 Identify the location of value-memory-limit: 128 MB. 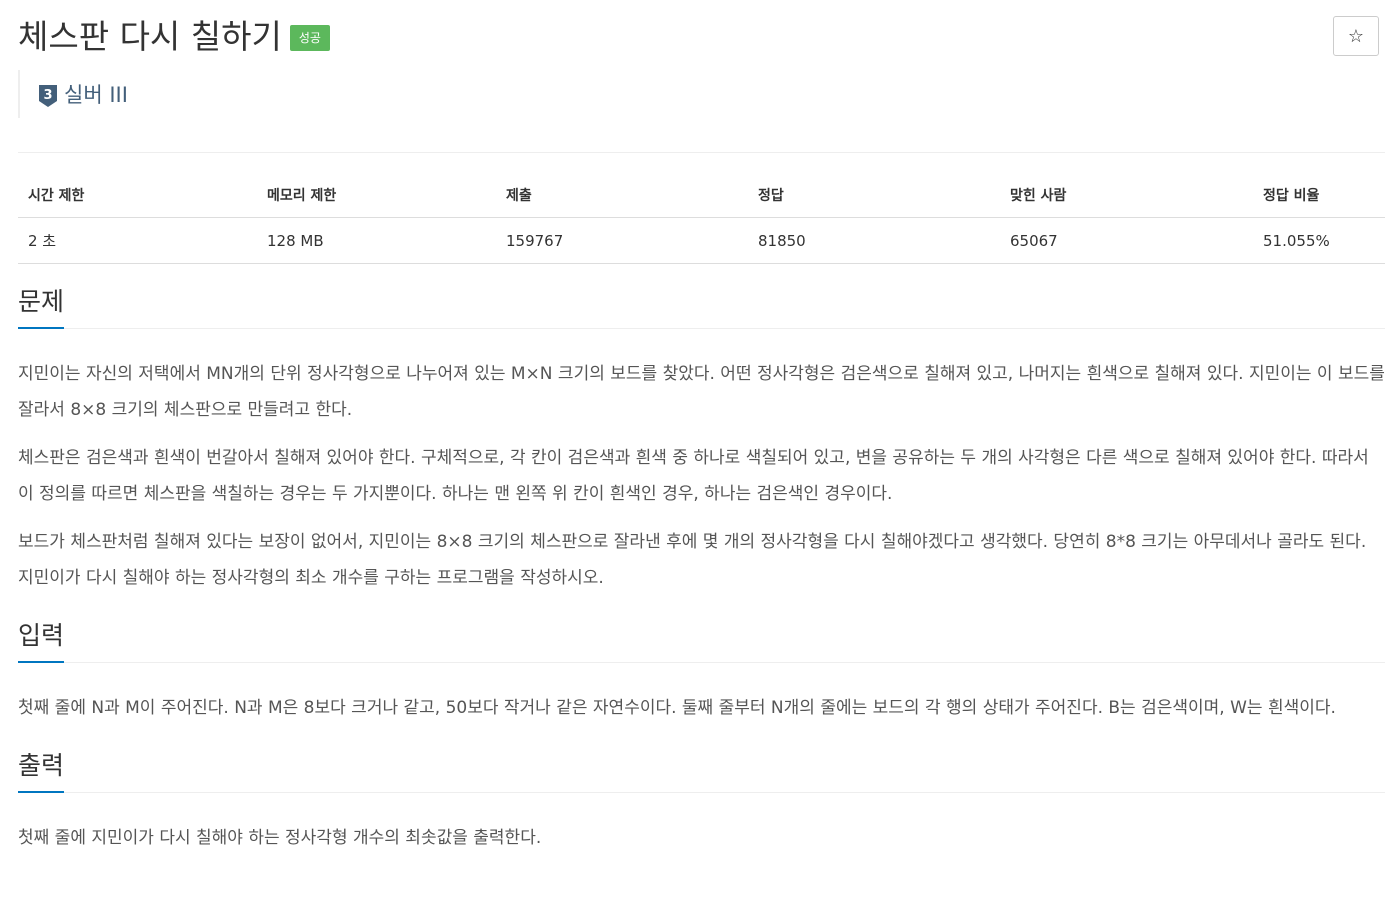
(376, 240).